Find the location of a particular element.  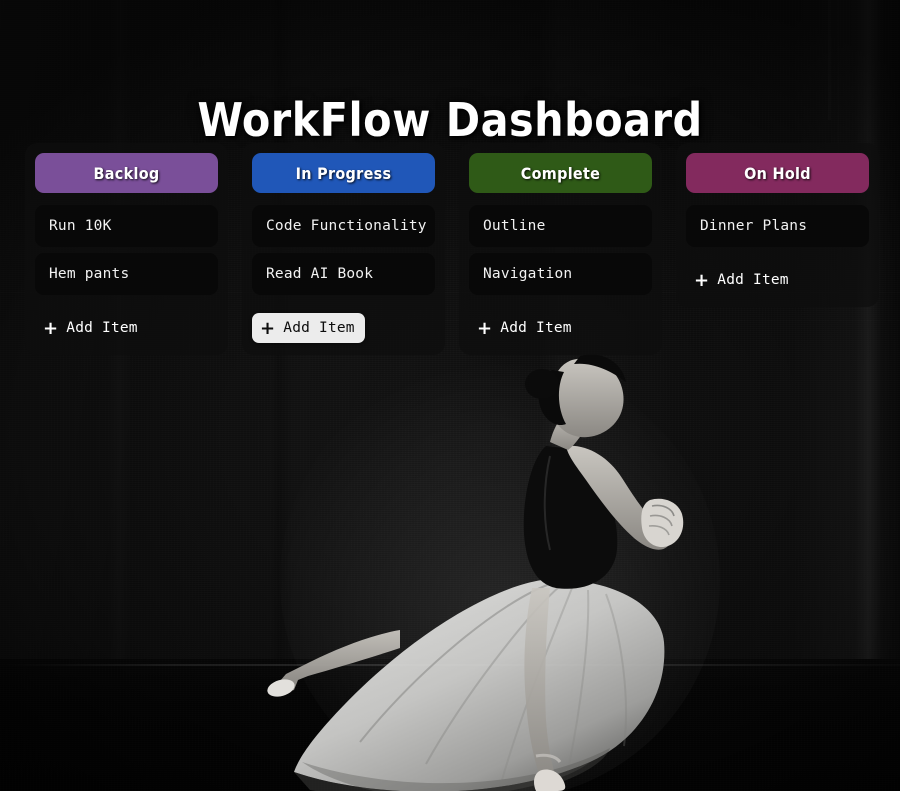

column-header-in-progress: In Progress is located at coordinates (343, 173).